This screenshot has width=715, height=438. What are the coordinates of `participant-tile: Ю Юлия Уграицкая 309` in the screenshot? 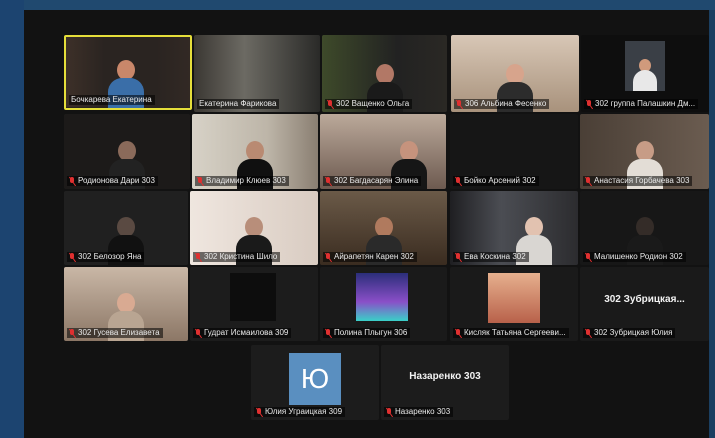 It's located at (315, 382).